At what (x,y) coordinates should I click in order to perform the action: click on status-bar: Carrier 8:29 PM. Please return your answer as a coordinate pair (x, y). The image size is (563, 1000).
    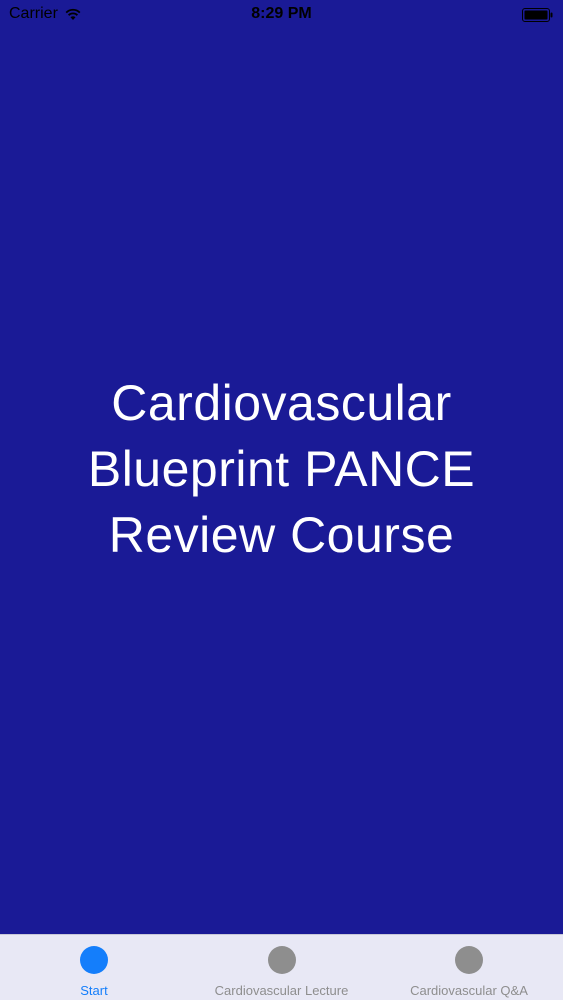
    Looking at the image, I should click on (281, 15).